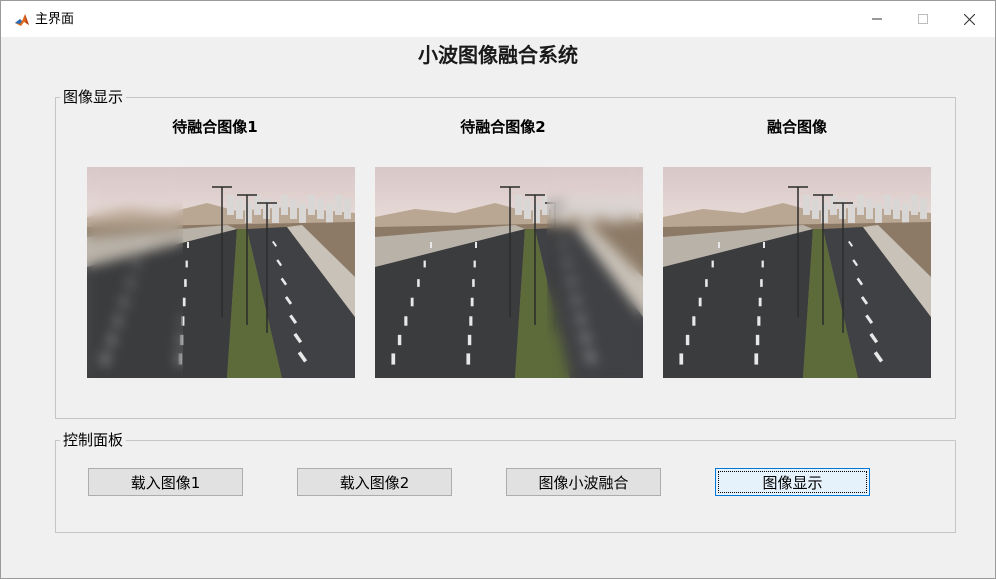 The width and height of the screenshot is (996, 579). What do you see at coordinates (498, 19) in the screenshot?
I see `title-bar: 主界面` at bounding box center [498, 19].